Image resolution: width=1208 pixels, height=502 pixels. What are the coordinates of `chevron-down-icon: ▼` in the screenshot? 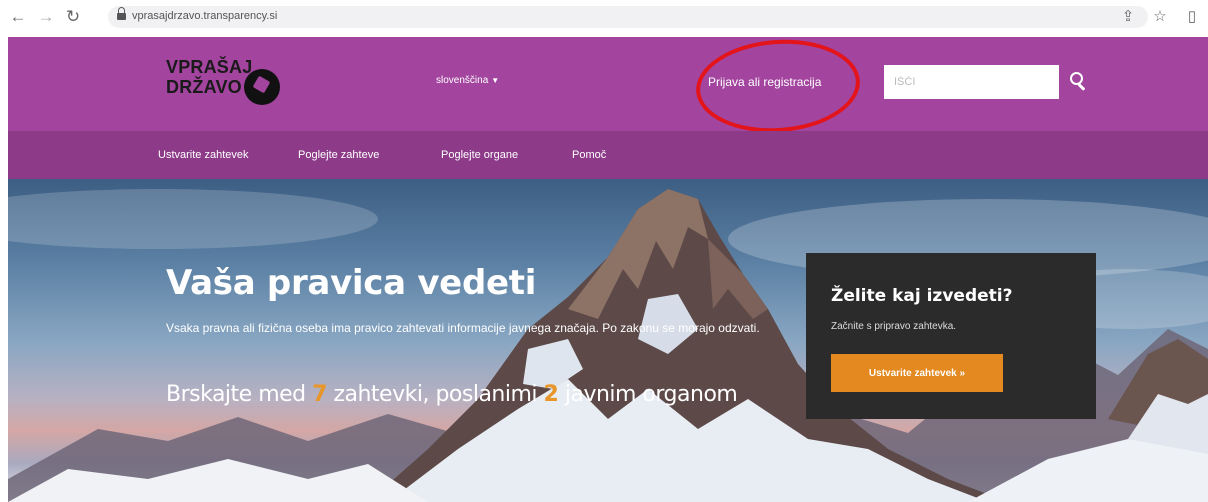 It's located at (495, 80).